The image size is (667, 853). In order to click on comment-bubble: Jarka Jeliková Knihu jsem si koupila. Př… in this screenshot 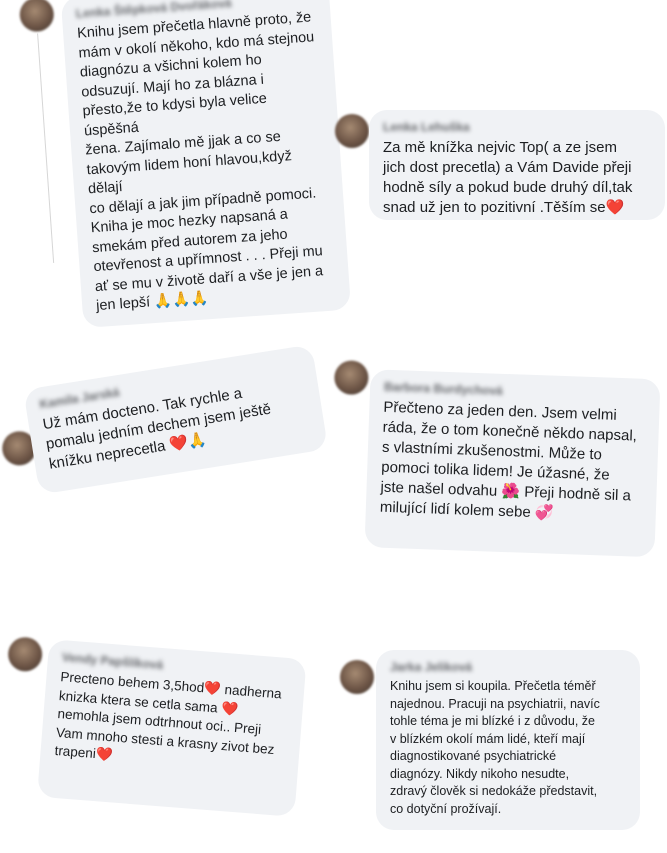, I will do `click(508, 740)`.